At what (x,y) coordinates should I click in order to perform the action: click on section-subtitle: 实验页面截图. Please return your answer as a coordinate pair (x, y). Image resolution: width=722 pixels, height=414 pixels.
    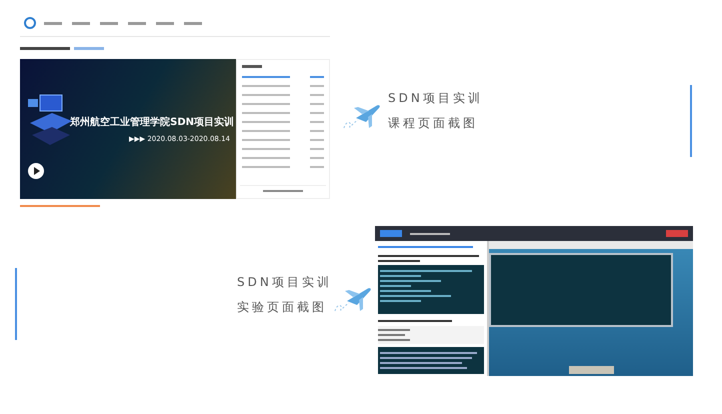
    Looking at the image, I should click on (282, 307).